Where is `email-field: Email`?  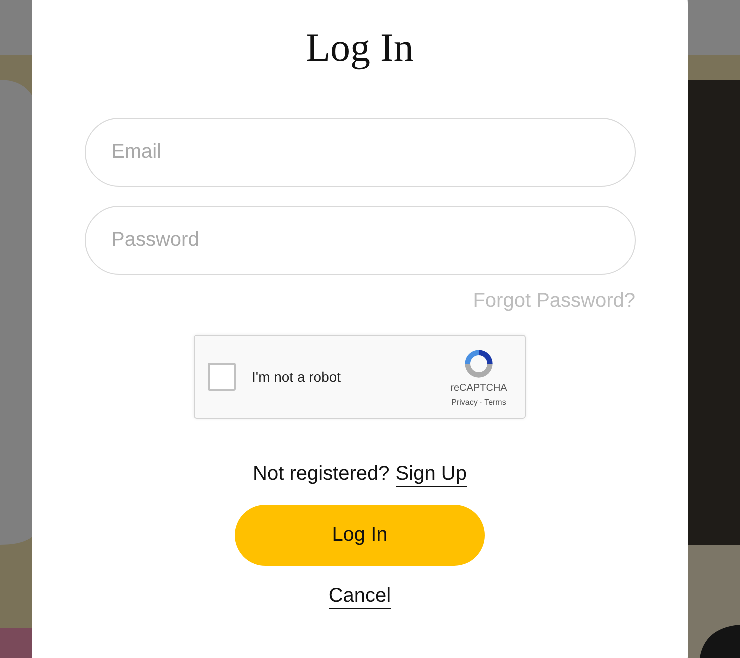
email-field: Email is located at coordinates (360, 152).